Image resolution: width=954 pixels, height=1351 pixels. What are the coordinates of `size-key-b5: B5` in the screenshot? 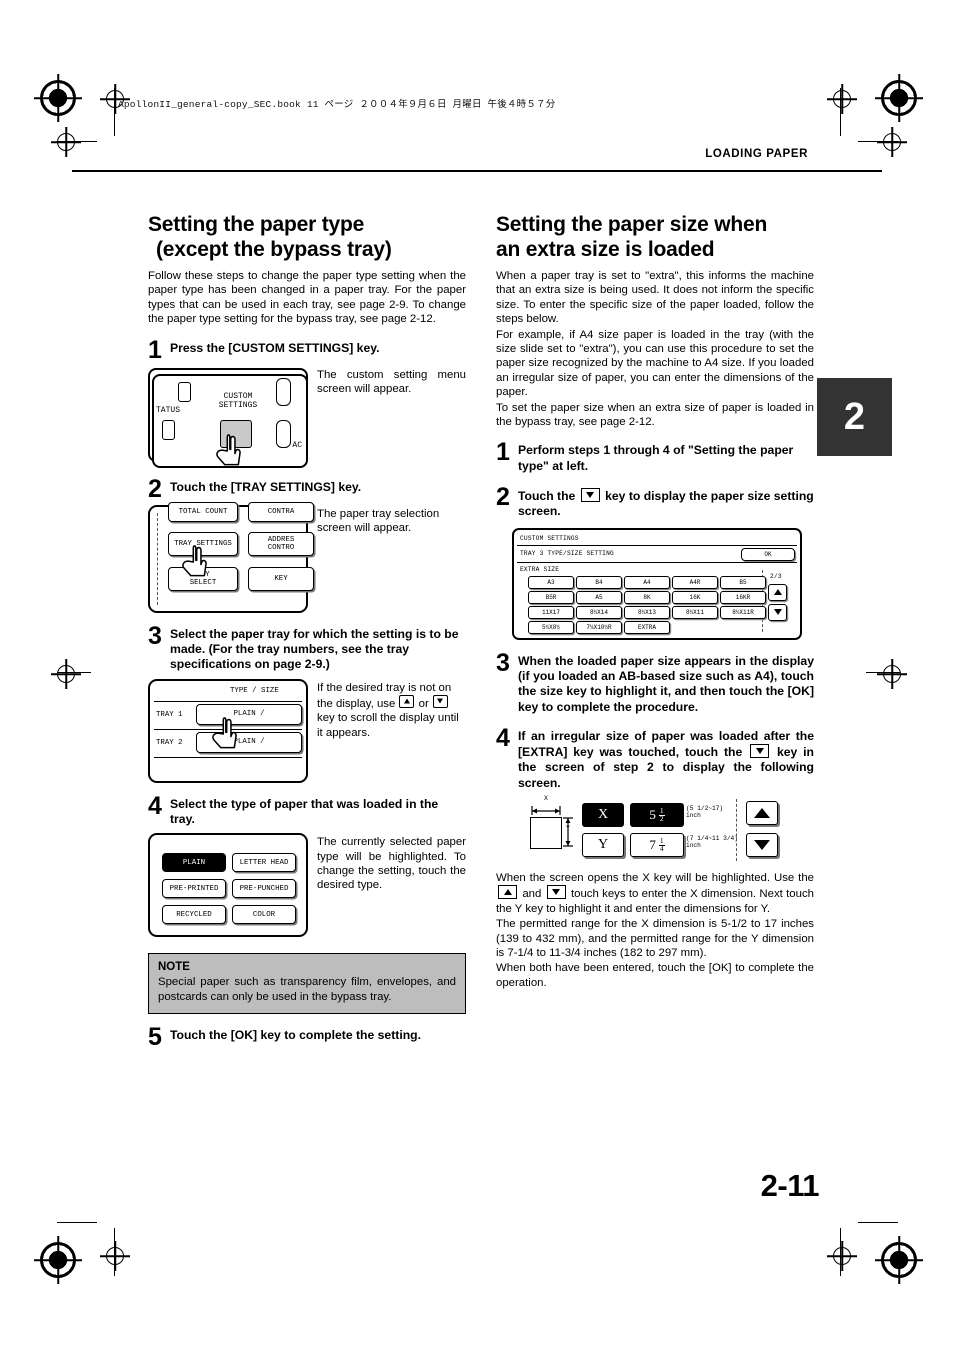 It's located at (743, 582).